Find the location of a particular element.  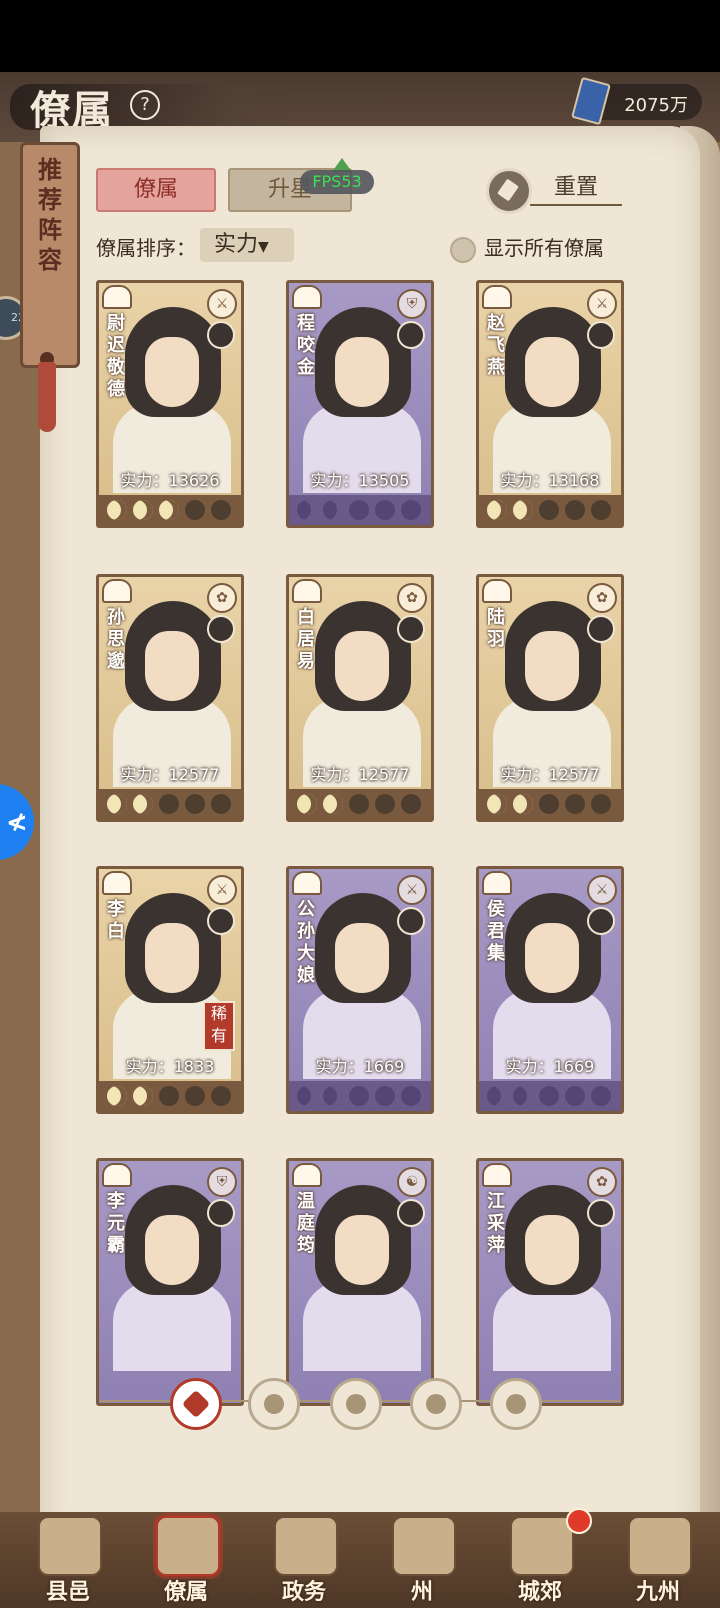

retainer-card: ✿ 白居易 实力：12577 is located at coordinates (360, 698).